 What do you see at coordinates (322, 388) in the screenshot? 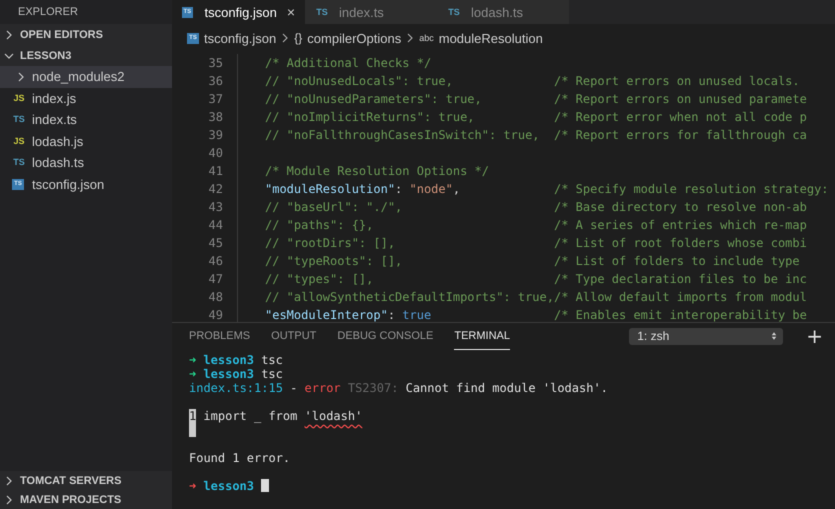
I see `terminal-text: error` at bounding box center [322, 388].